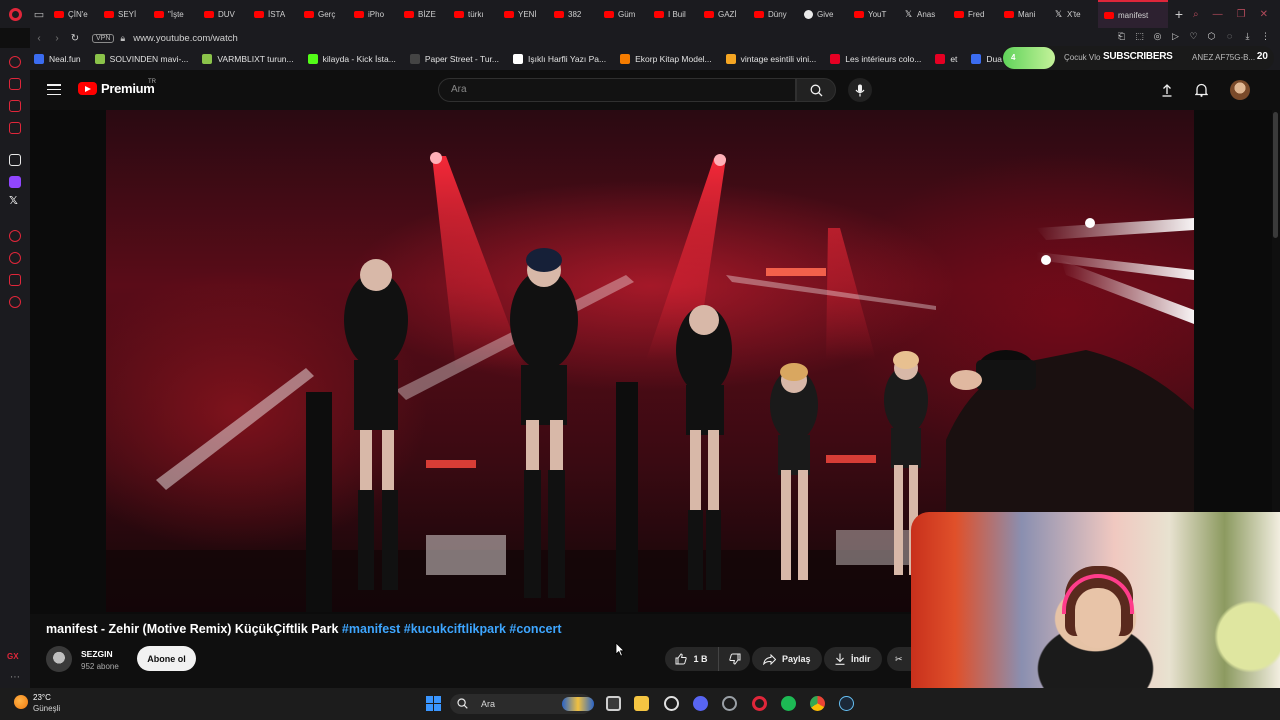 The height and width of the screenshot is (720, 1280). Describe the element at coordinates (1247, 36) in the screenshot. I see `download-icon: ⤓` at that location.